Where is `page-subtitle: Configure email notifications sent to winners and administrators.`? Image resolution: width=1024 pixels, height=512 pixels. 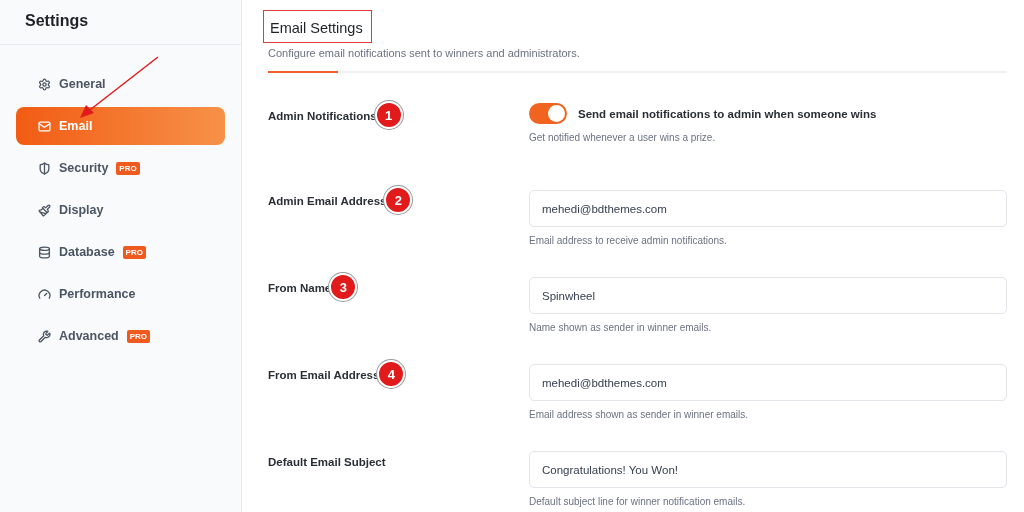
page-subtitle: Configure email notifications sent to winners and administrators. is located at coordinates (424, 53).